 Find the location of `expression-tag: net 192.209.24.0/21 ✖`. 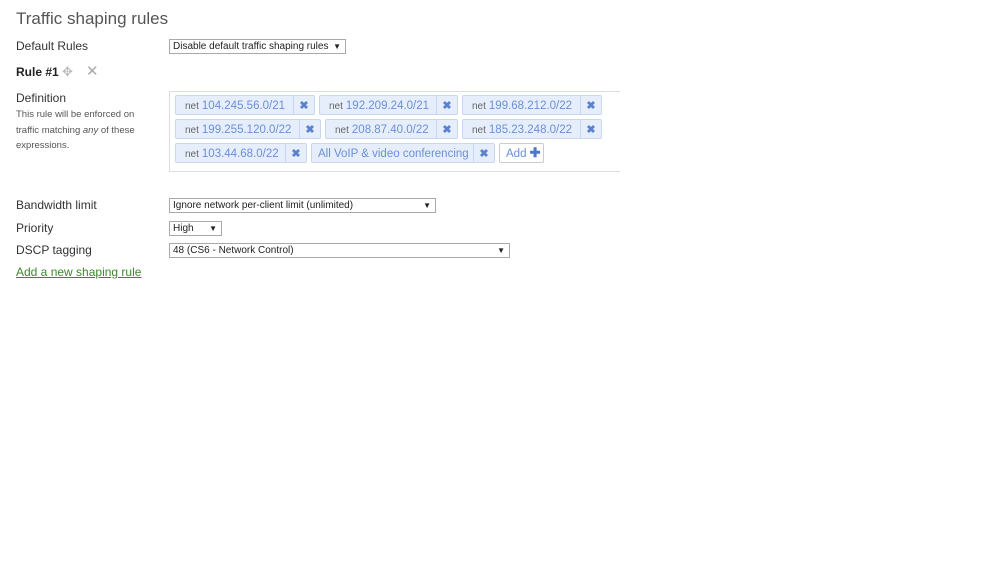

expression-tag: net 192.209.24.0/21 ✖ is located at coordinates (388, 105).